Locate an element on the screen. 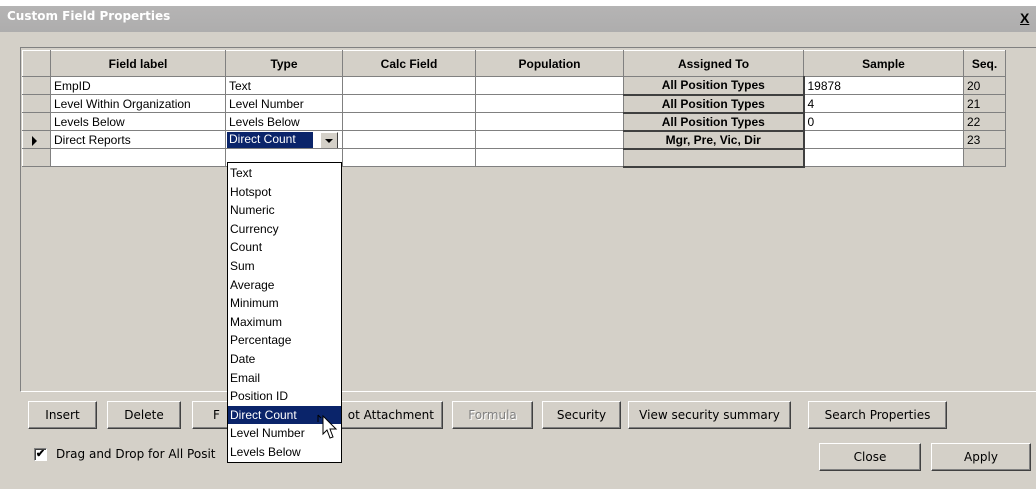  drag-drop-checkbox: ✔ is located at coordinates (40, 454).